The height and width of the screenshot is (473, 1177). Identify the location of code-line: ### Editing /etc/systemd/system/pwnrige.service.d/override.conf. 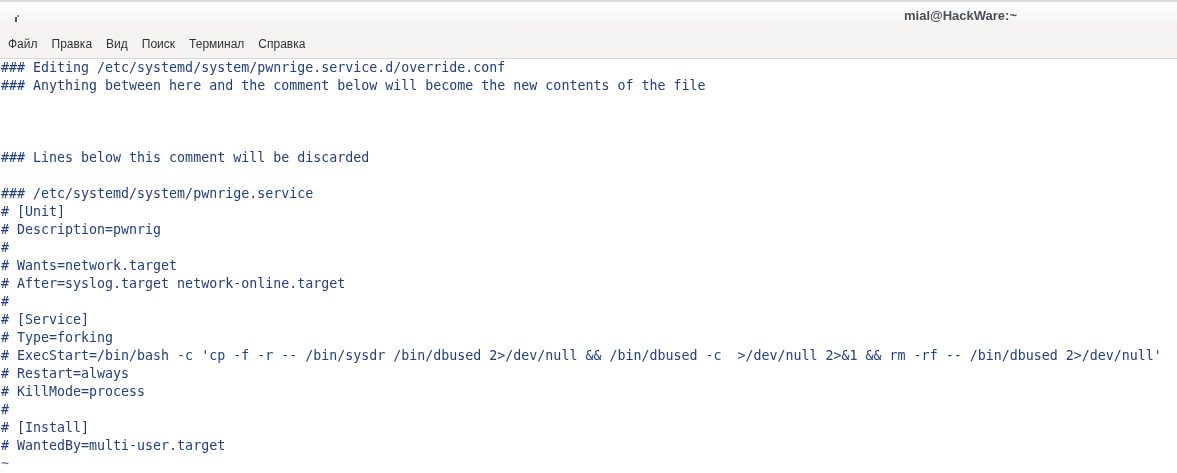
(253, 67).